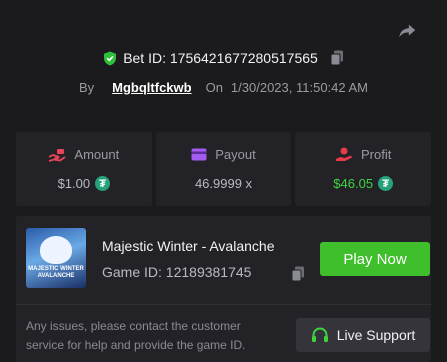  Describe the element at coordinates (344, 154) in the screenshot. I see `profit-hand-icon` at that location.